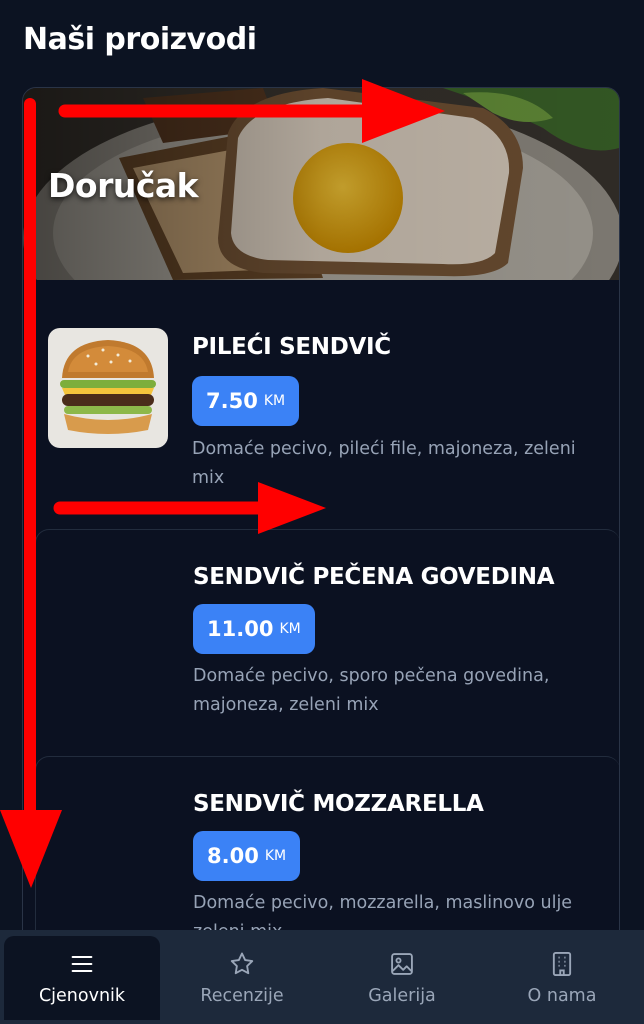 The height and width of the screenshot is (1024, 644). What do you see at coordinates (82, 978) in the screenshot?
I see `nav-tab-cjenovnik: Cjenovnik` at bounding box center [82, 978].